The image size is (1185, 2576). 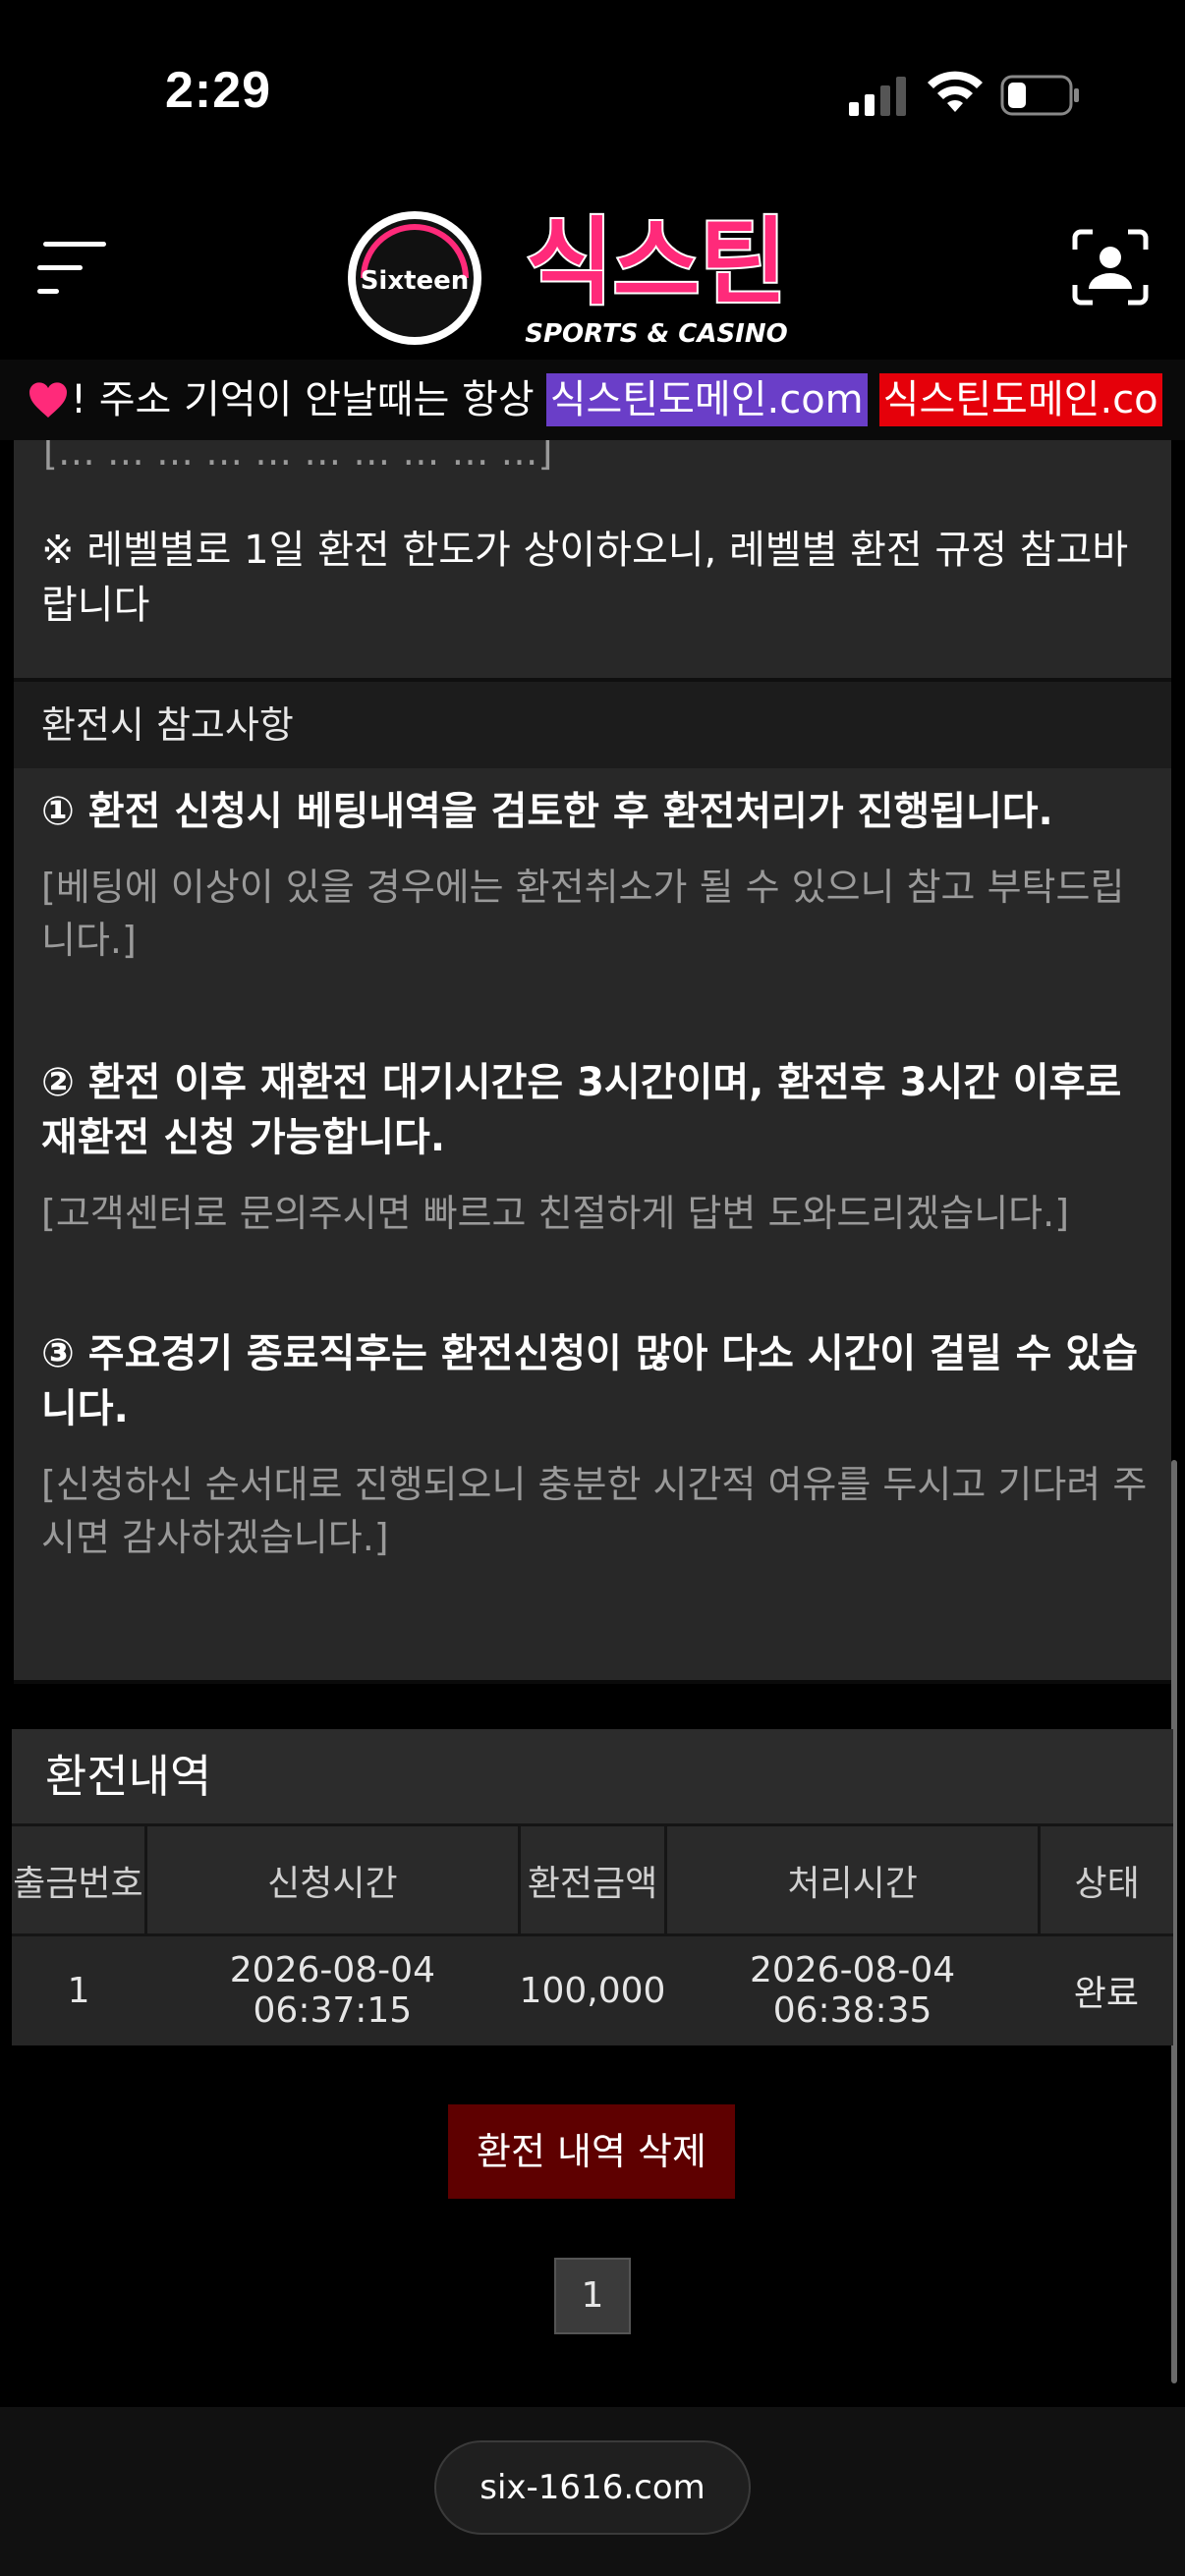 I want to click on status-time: 2:29, so click(x=219, y=90).